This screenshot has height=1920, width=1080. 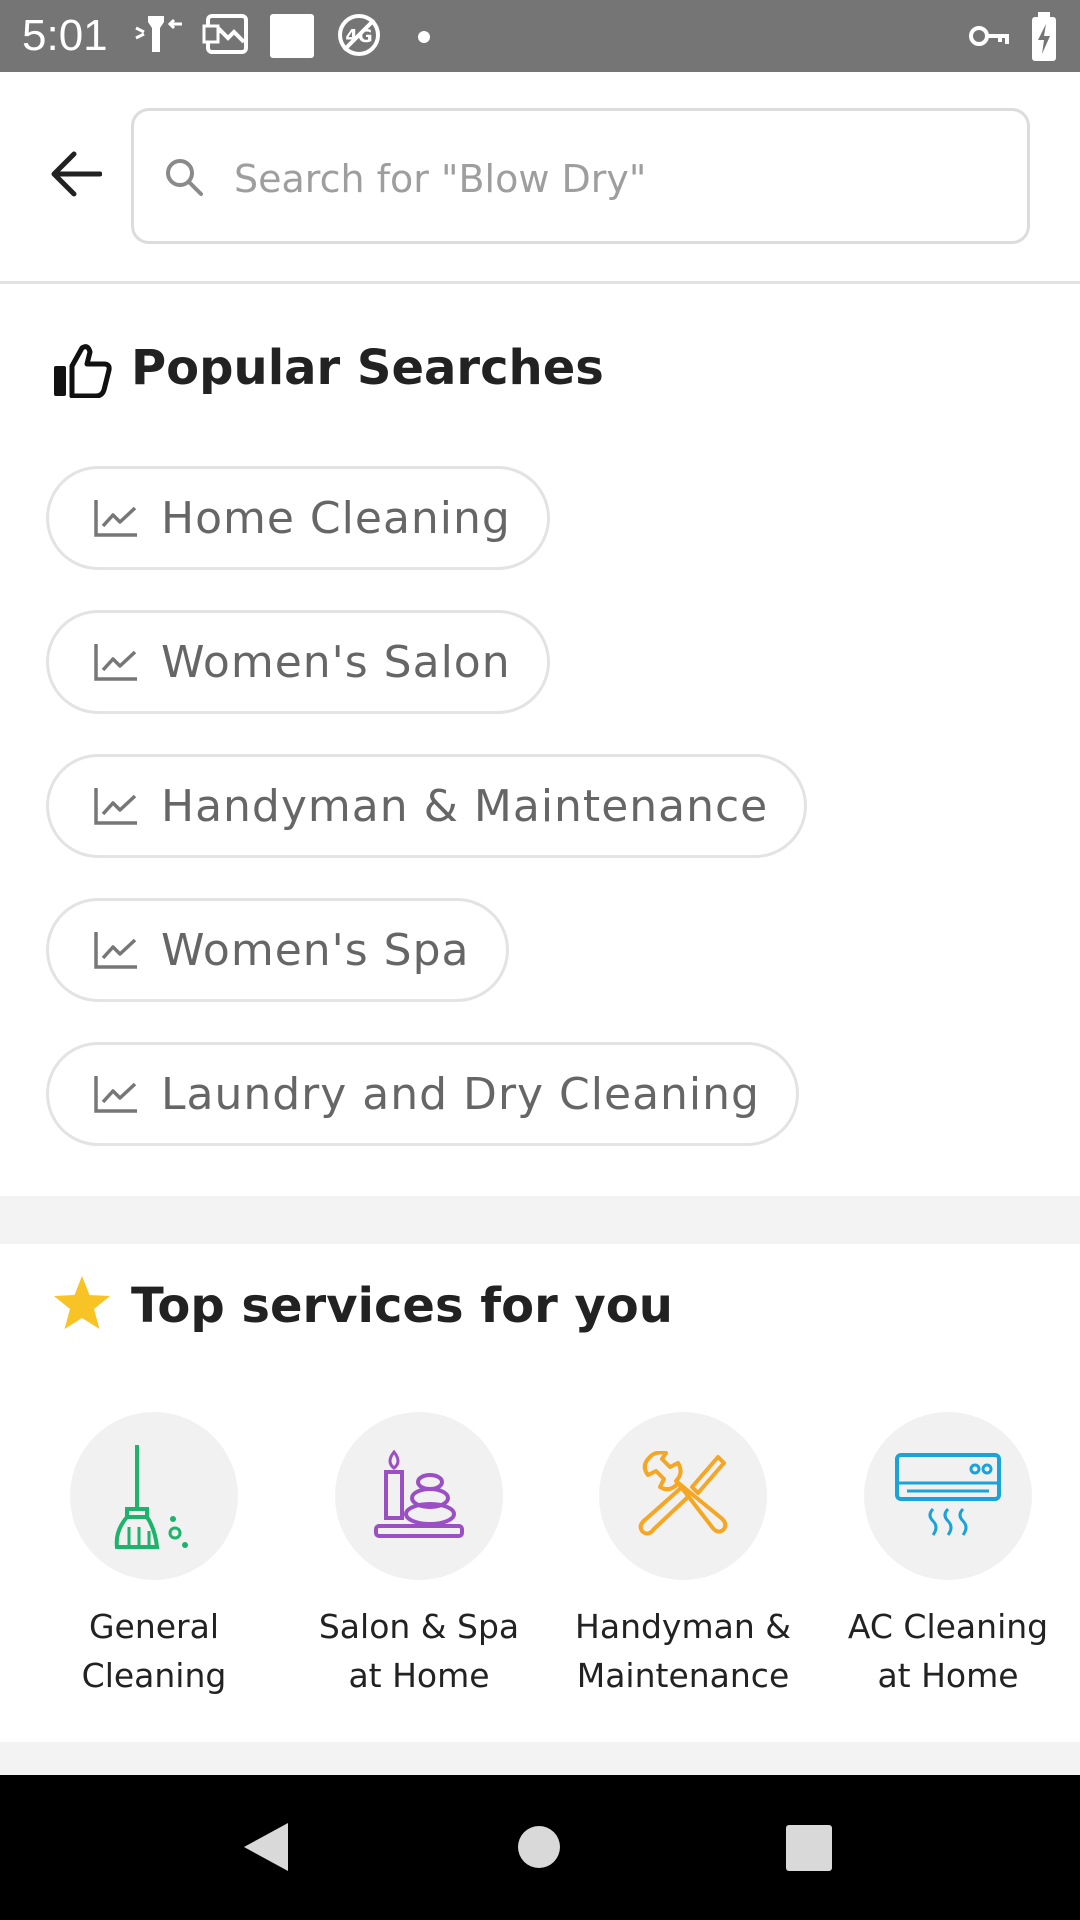 I want to click on vpn-key-icon, so click(x=989, y=36).